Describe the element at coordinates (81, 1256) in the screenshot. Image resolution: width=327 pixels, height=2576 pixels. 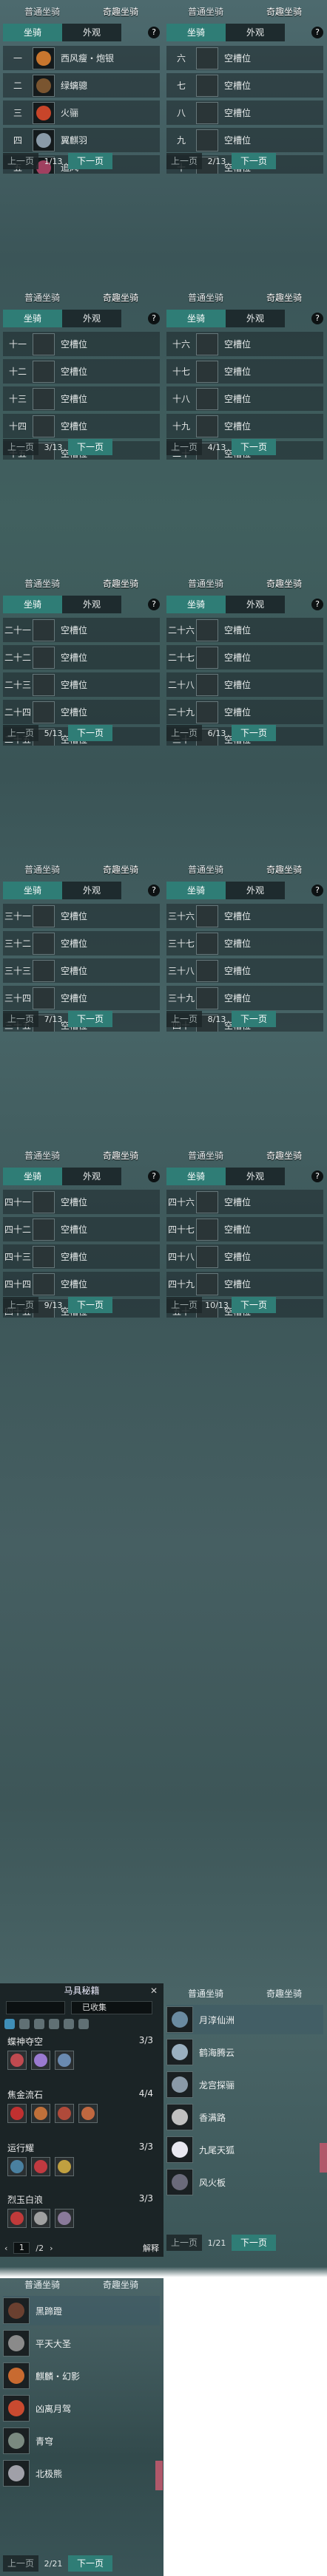
I see `mount-slot-row: 四十三 空槽位` at that location.